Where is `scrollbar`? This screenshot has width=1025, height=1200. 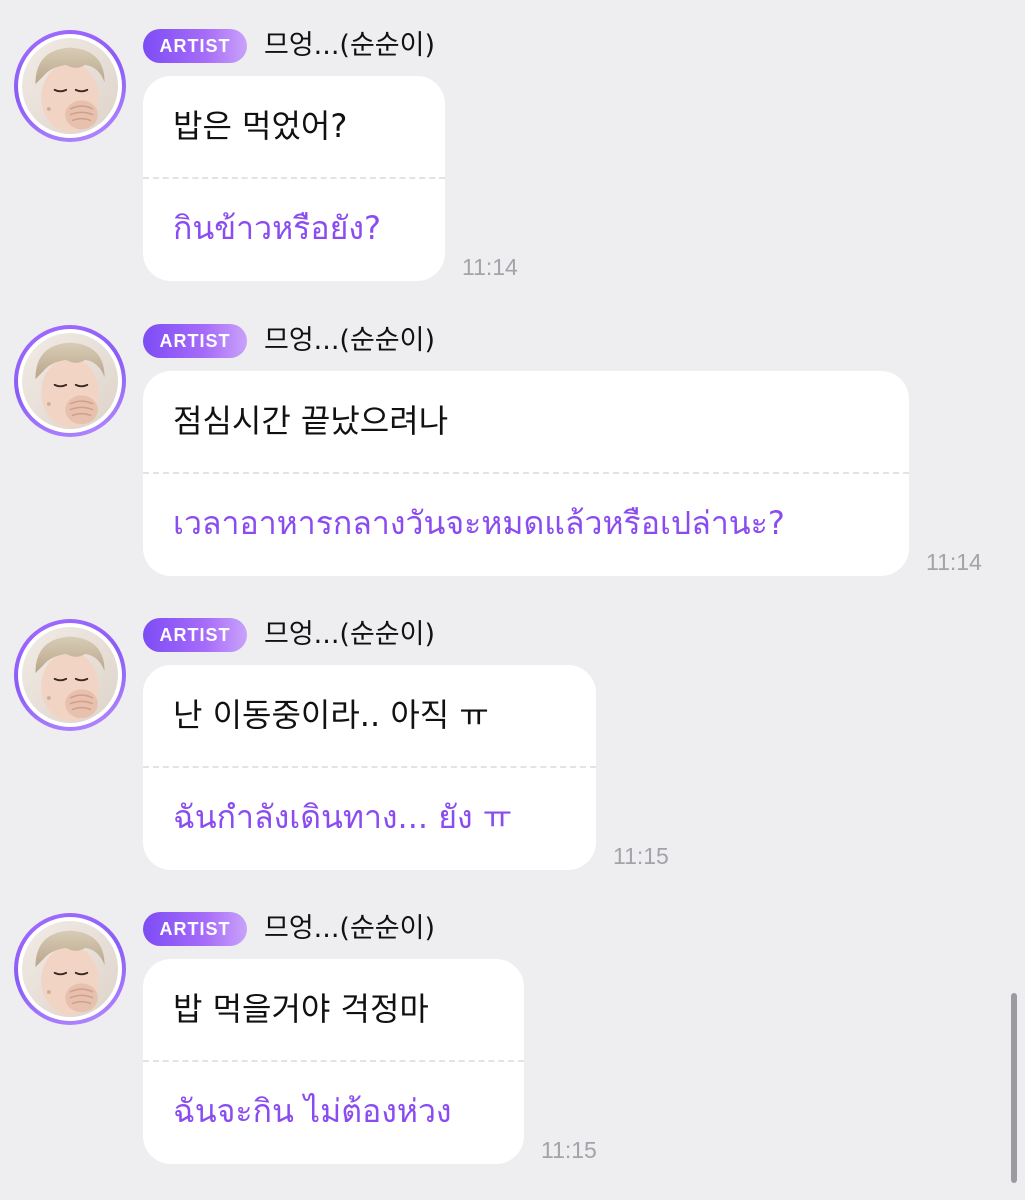 scrollbar is located at coordinates (1014, 1088).